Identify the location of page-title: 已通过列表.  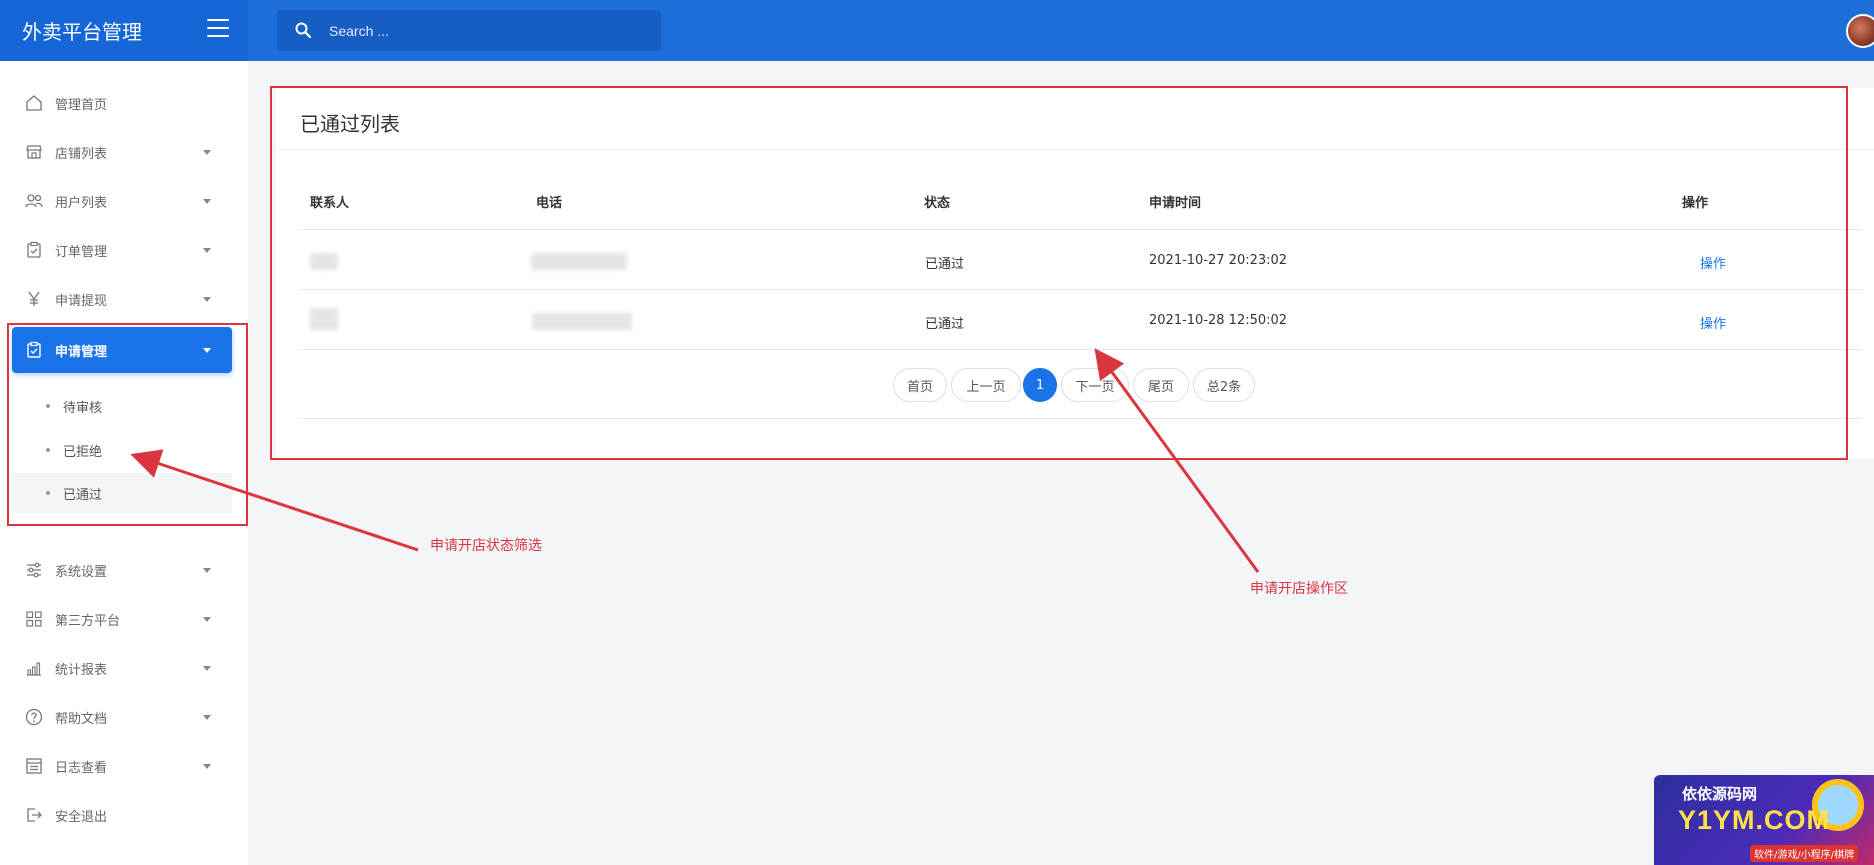
(350, 124).